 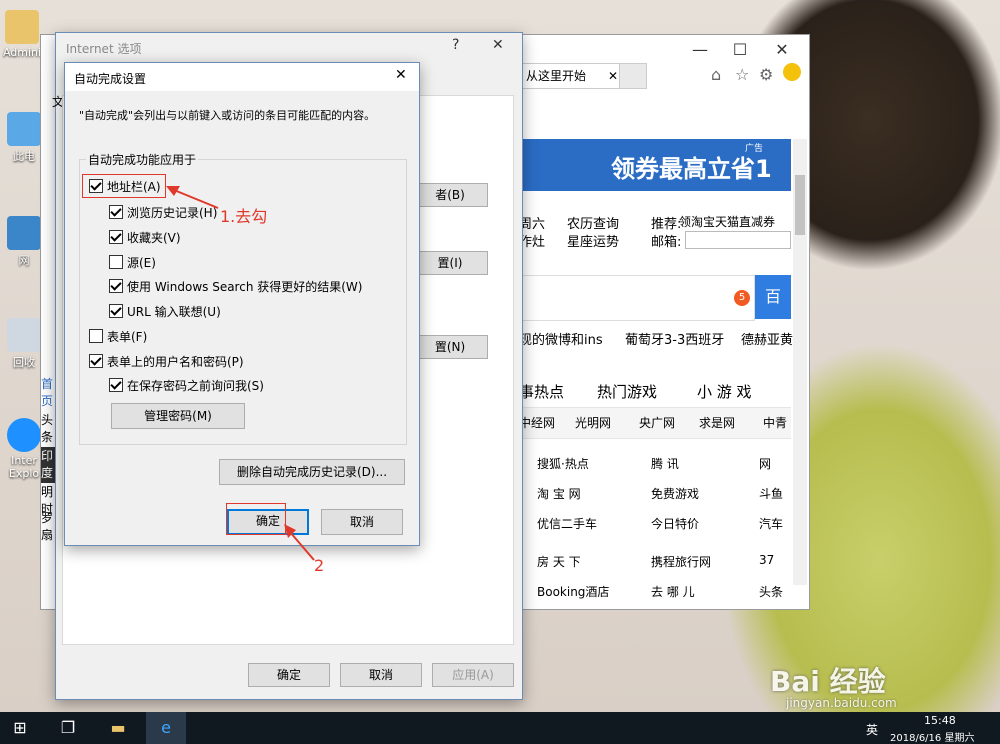 What do you see at coordinates (450, 347) in the screenshot?
I see `settings-button-2: 置(N)` at bounding box center [450, 347].